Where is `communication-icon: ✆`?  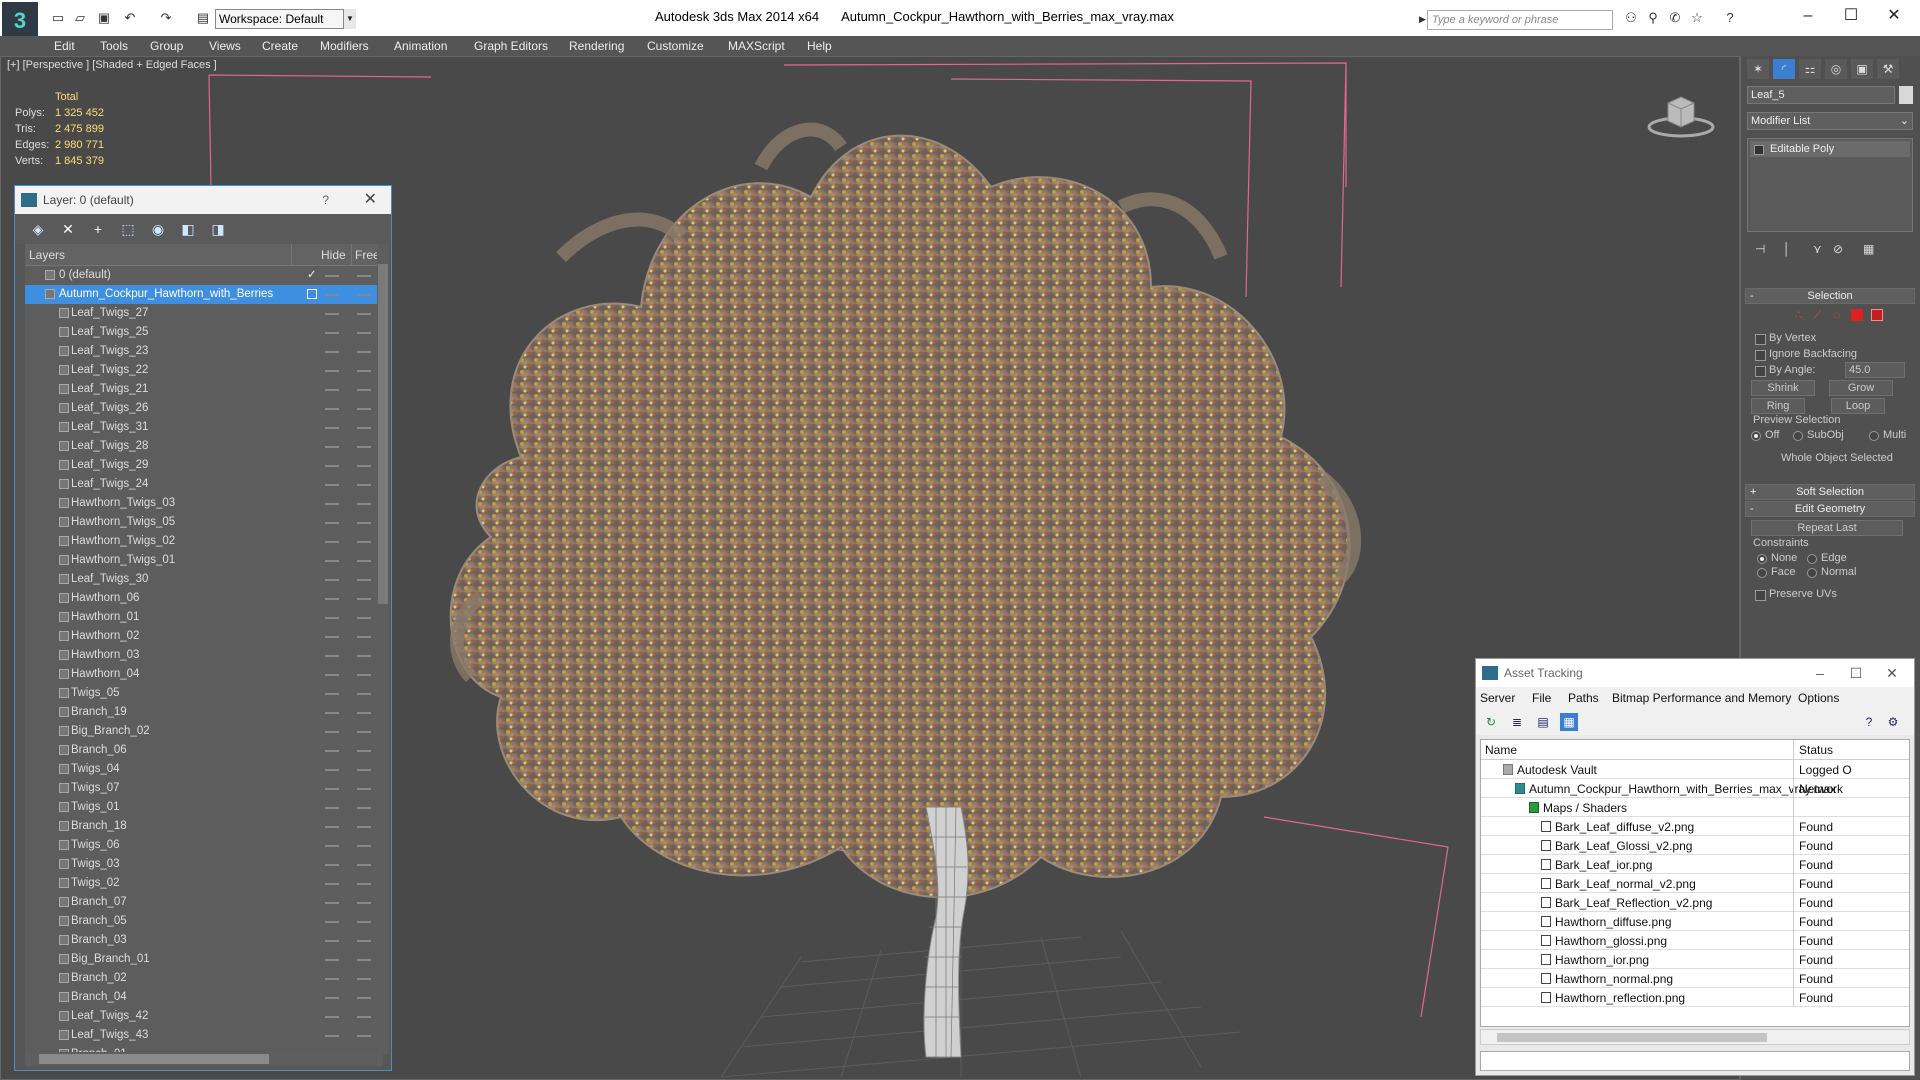
communication-icon: ✆ is located at coordinates (1675, 18).